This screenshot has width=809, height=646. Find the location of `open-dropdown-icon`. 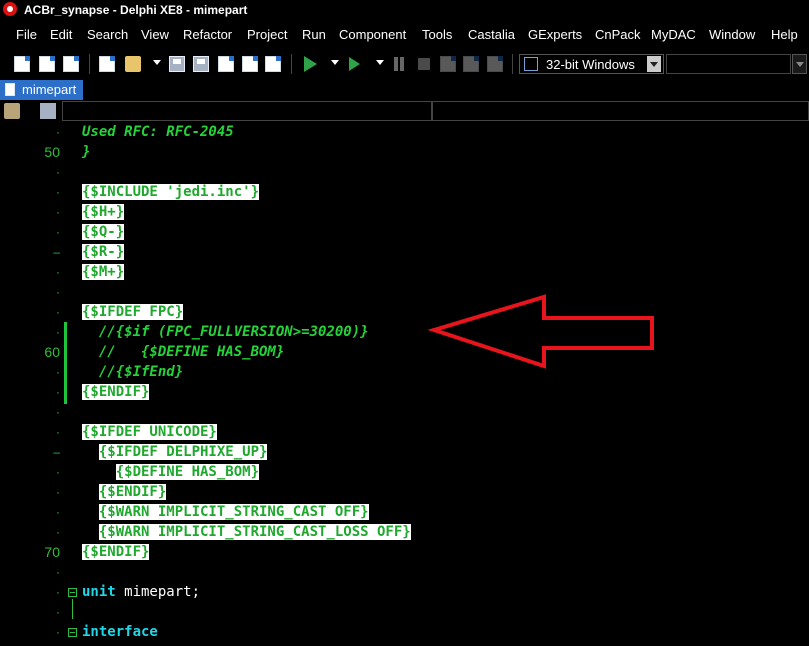

open-dropdown-icon is located at coordinates (157, 62).